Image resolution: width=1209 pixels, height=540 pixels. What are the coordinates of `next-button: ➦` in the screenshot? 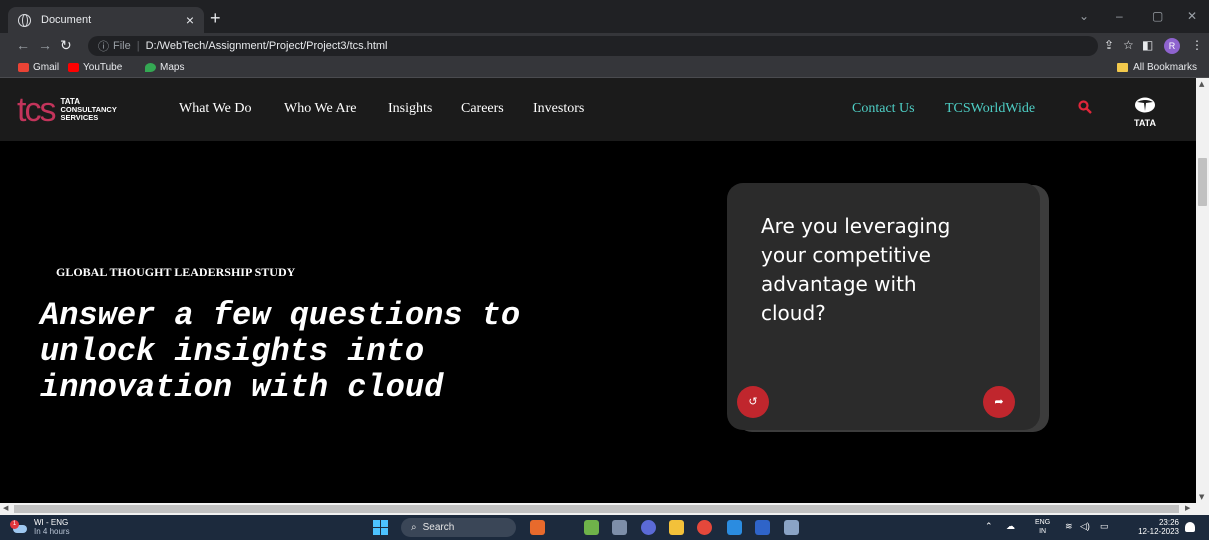 It's located at (999, 402).